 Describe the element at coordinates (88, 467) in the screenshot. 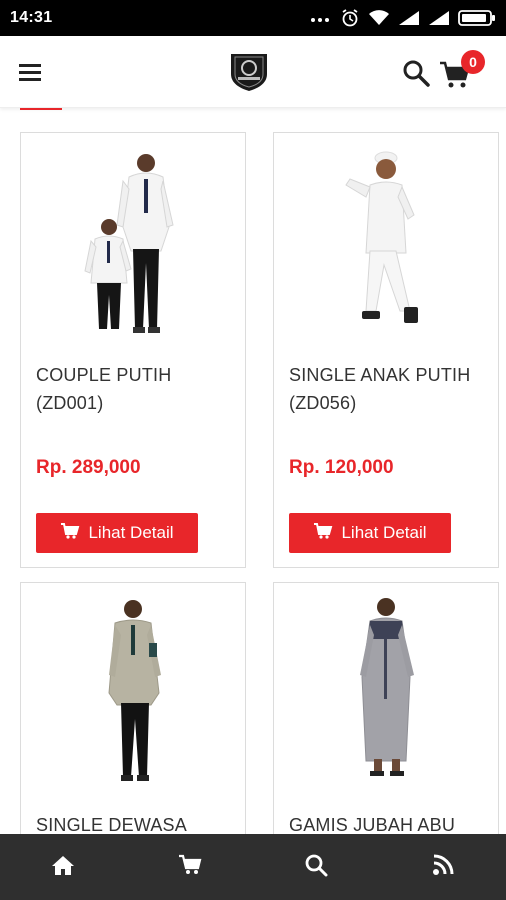

I see `product-price: Rp. 289,000` at that location.